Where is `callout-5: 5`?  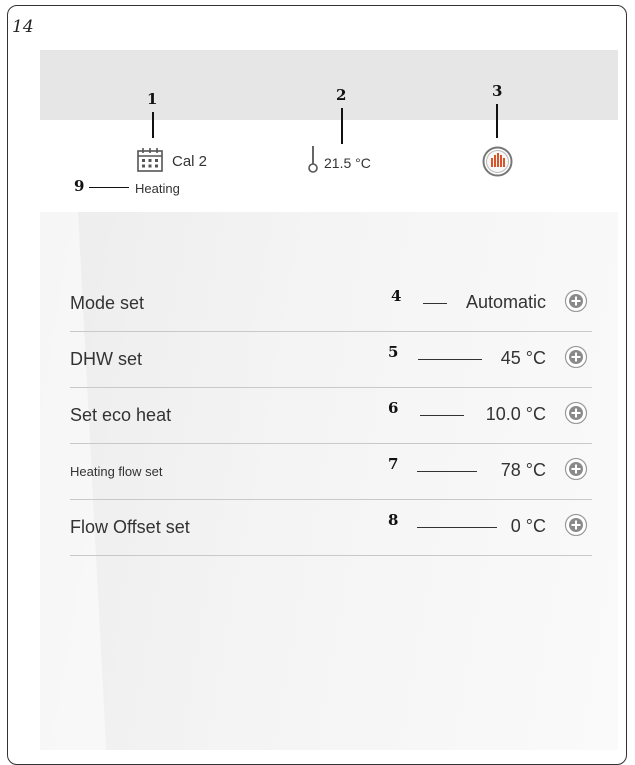
callout-5: 5 is located at coordinates (393, 352).